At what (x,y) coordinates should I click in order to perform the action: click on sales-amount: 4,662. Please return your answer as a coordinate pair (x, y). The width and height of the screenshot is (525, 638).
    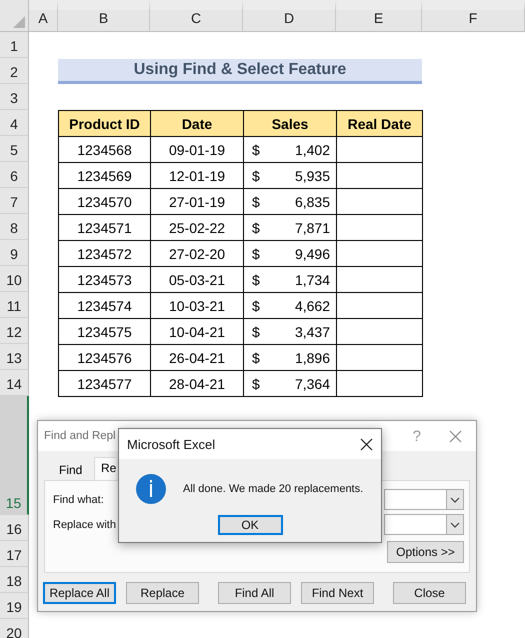
    Looking at the image, I should click on (312, 306).